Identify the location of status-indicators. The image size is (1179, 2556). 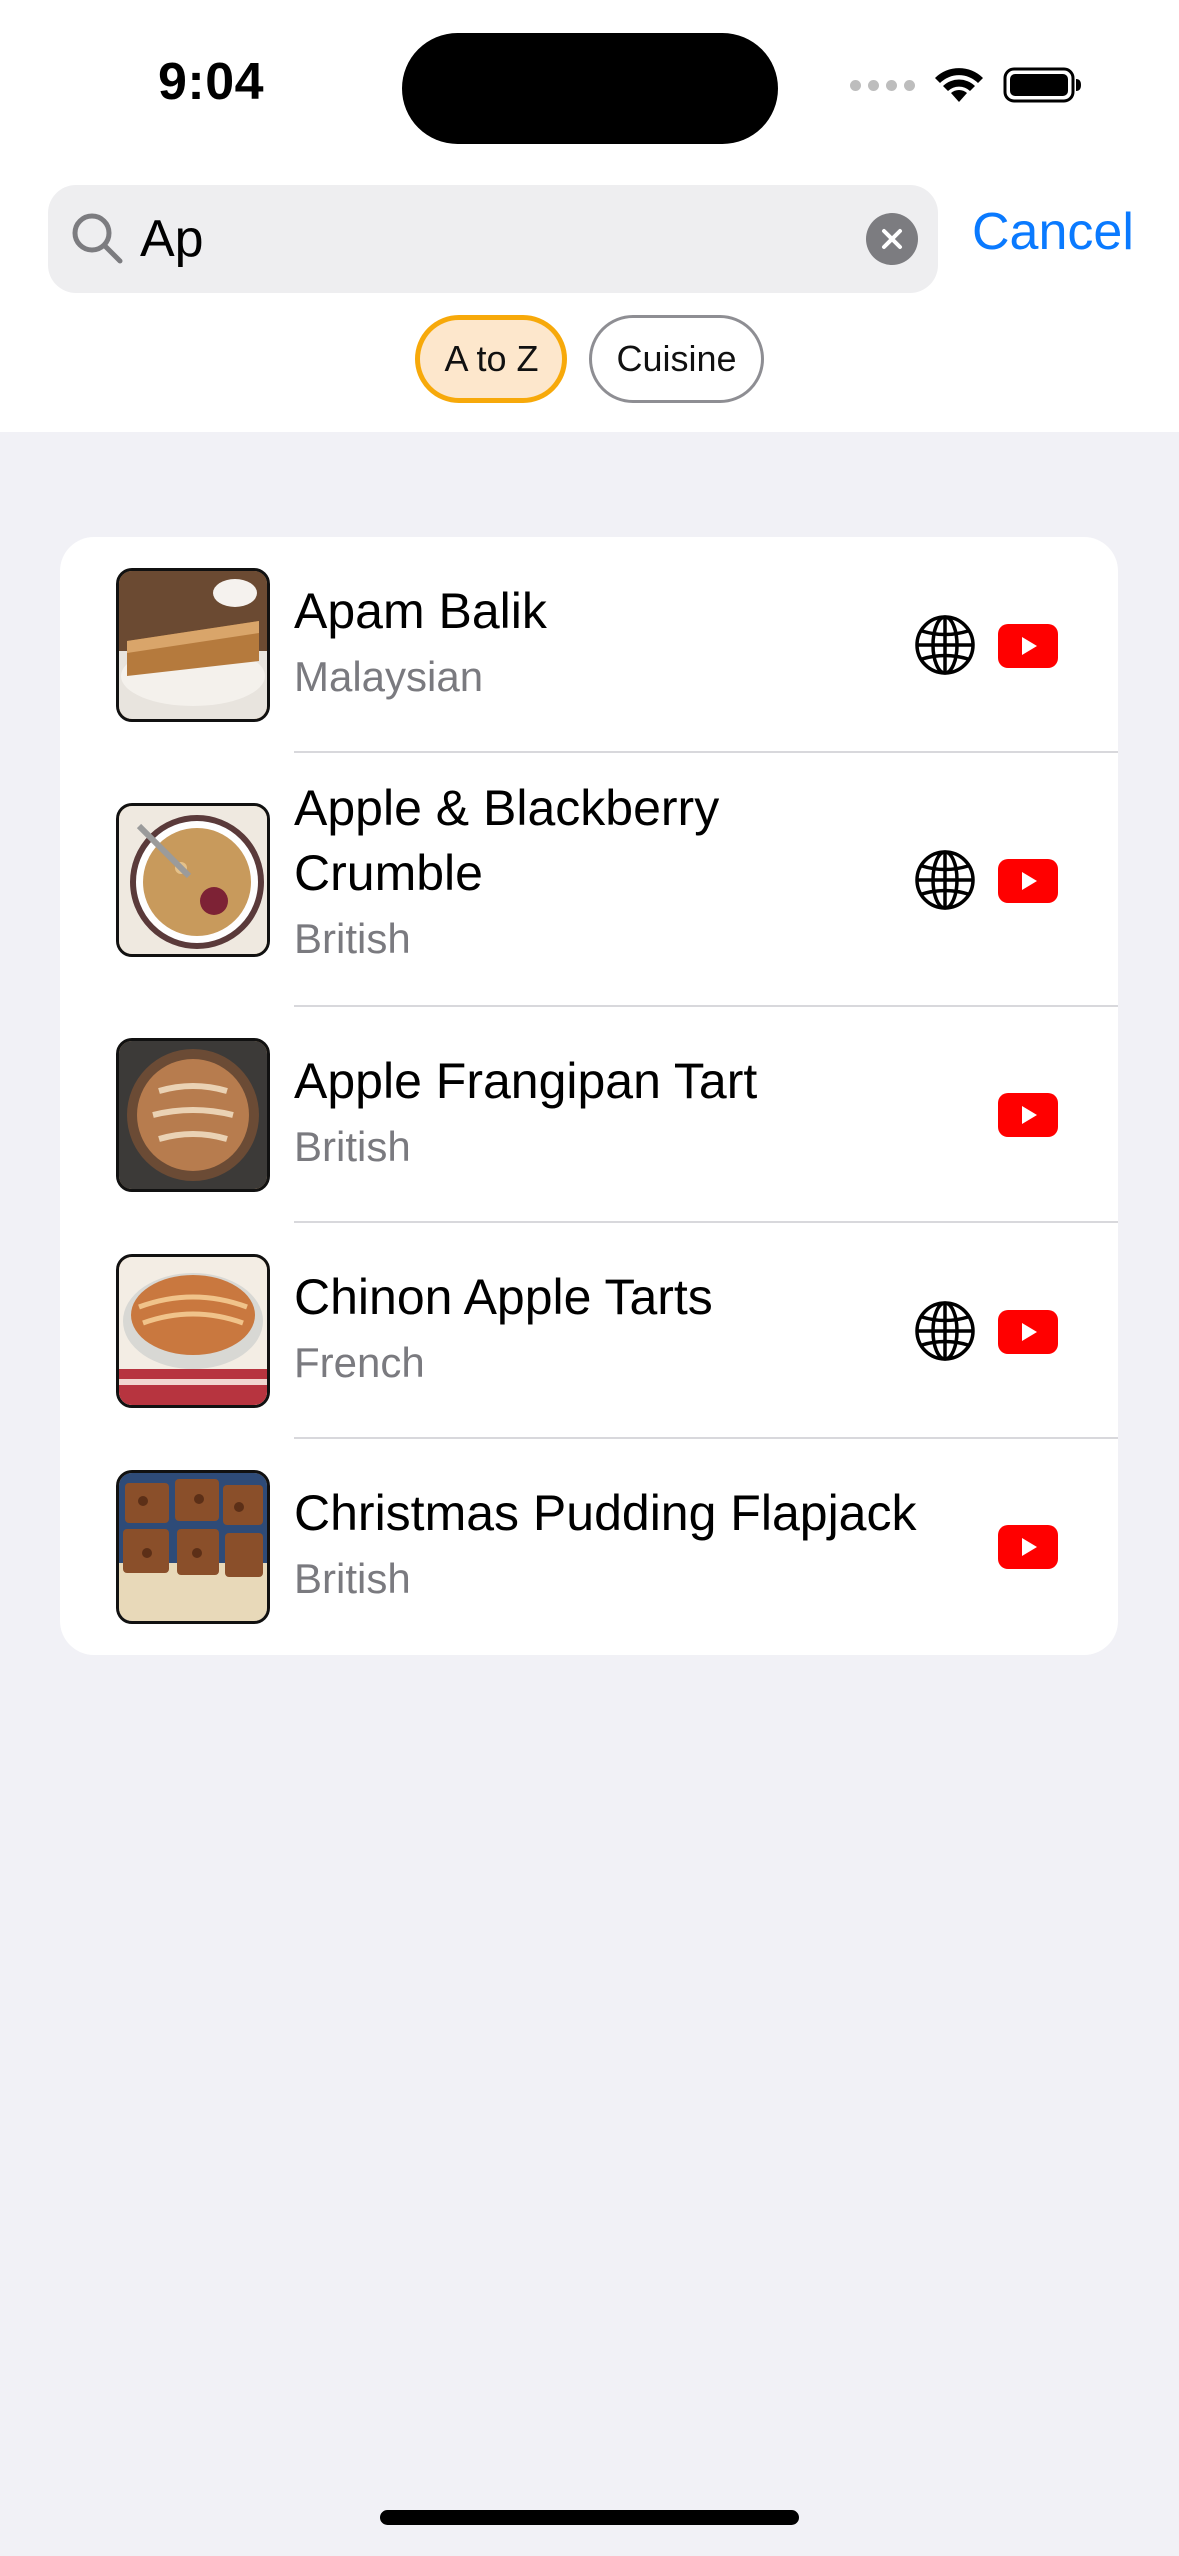
(966, 85).